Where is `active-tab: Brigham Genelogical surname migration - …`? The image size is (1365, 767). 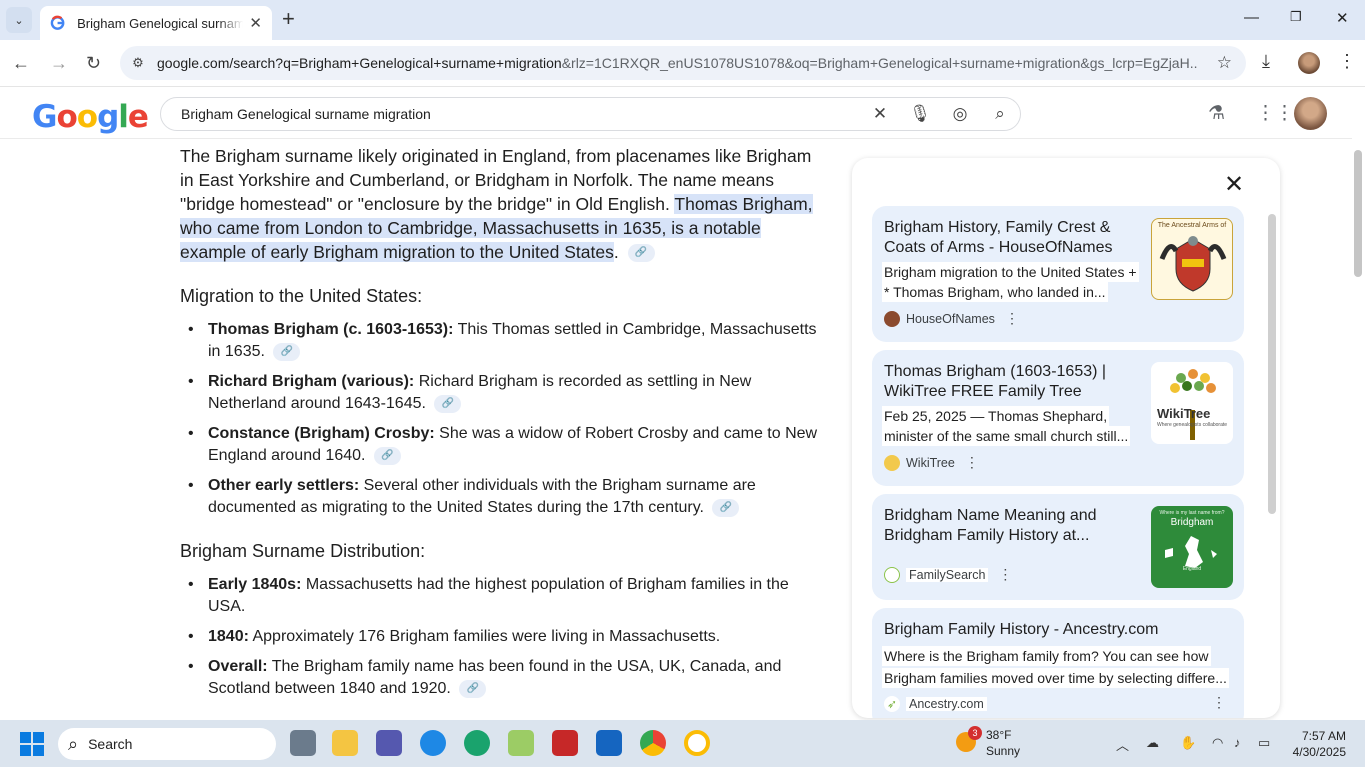 active-tab: Brigham Genelogical surname migration - … is located at coordinates (156, 23).